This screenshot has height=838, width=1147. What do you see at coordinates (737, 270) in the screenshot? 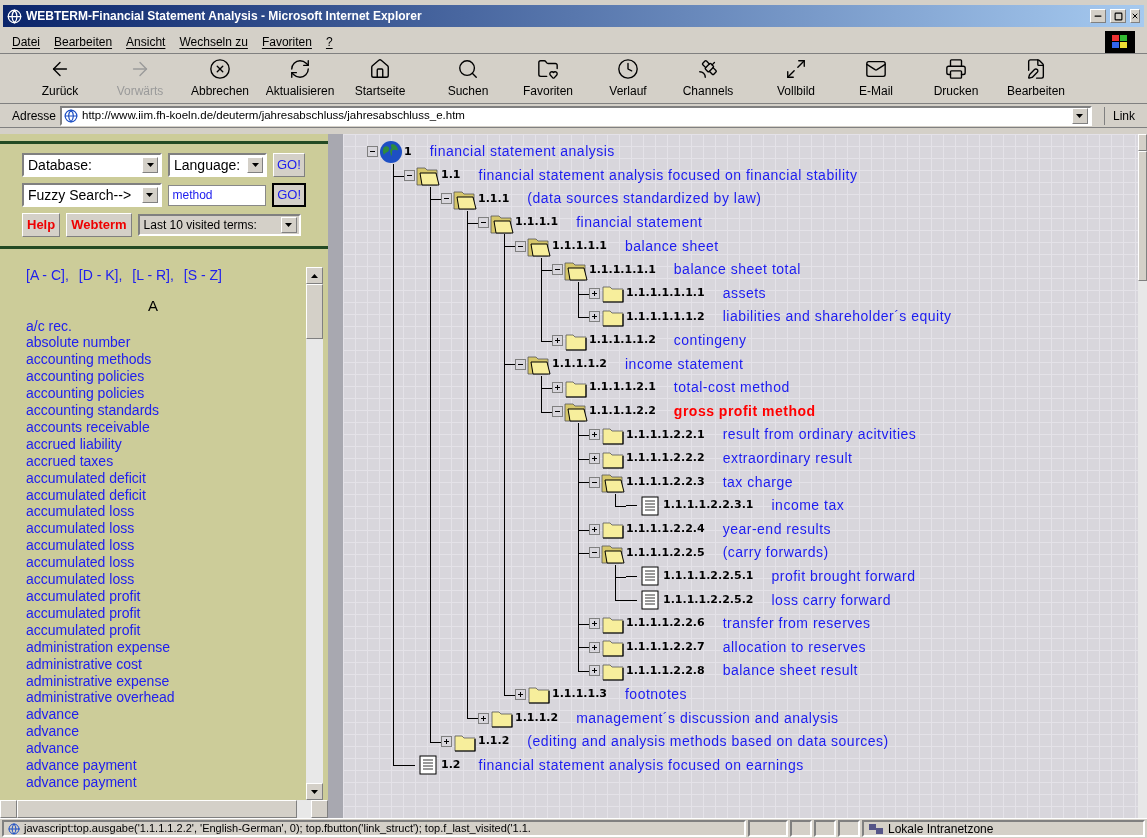
I see `node-link: balance sheet total` at bounding box center [737, 270].